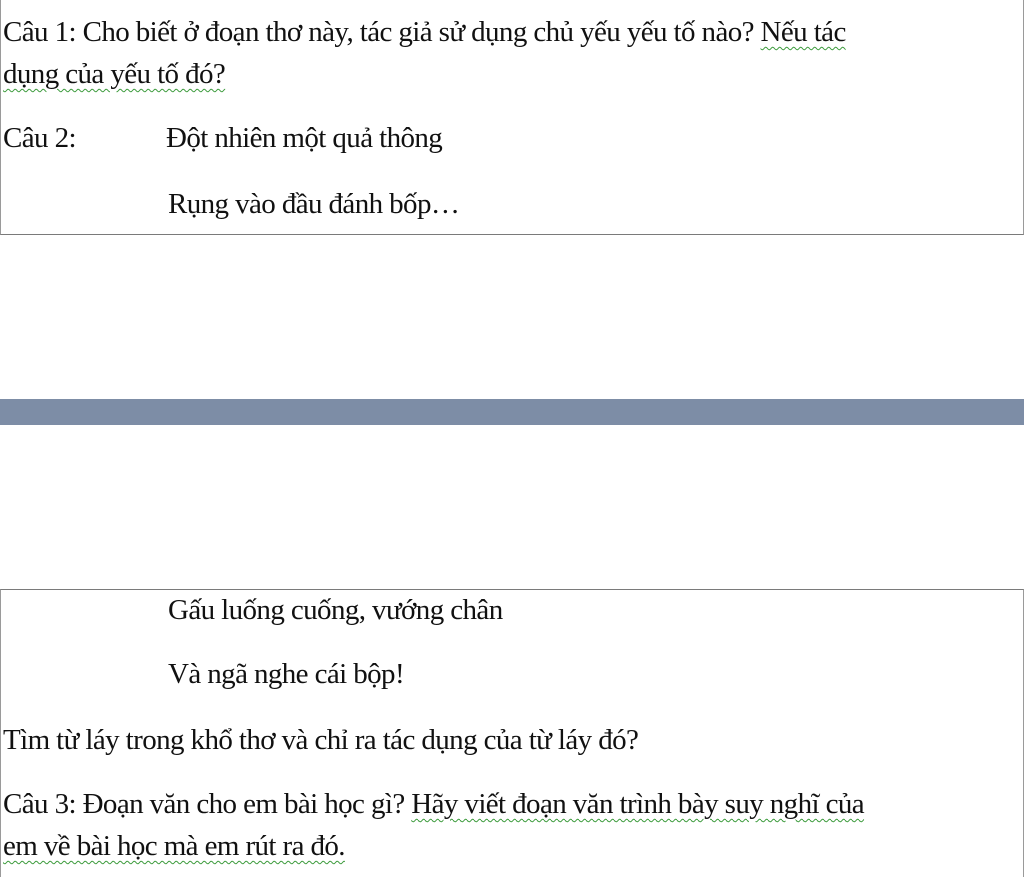 The width and height of the screenshot is (1024, 877). Describe the element at coordinates (207, 804) in the screenshot. I see `question-3-text: Câu 3: Đoạn văn cho em bài học gì?` at that location.